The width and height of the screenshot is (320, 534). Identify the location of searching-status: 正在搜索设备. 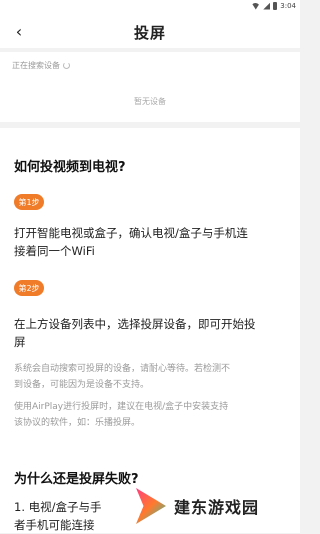
(41, 65).